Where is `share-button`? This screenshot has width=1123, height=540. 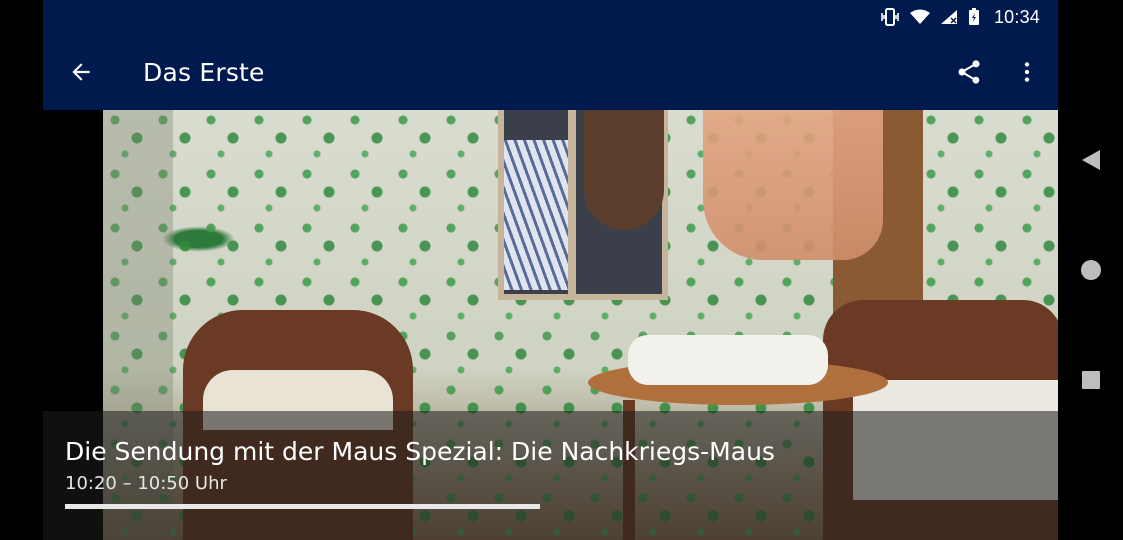
share-button is located at coordinates (969, 72).